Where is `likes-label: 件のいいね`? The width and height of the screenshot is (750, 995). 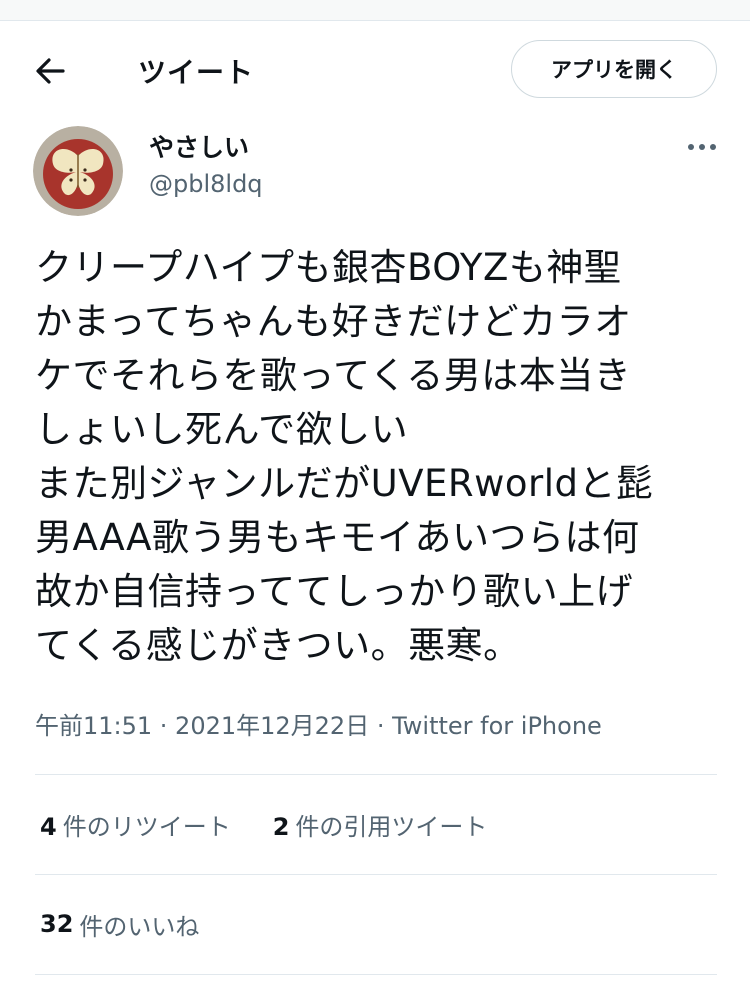
likes-label: 件のいいね is located at coordinates (139, 926).